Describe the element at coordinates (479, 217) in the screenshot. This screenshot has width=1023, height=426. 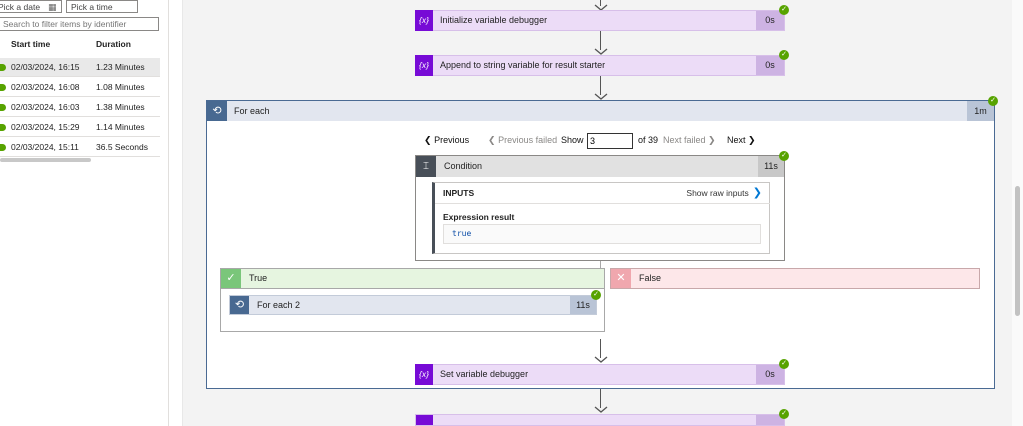
I see `expression-result-label: Expression result` at that location.